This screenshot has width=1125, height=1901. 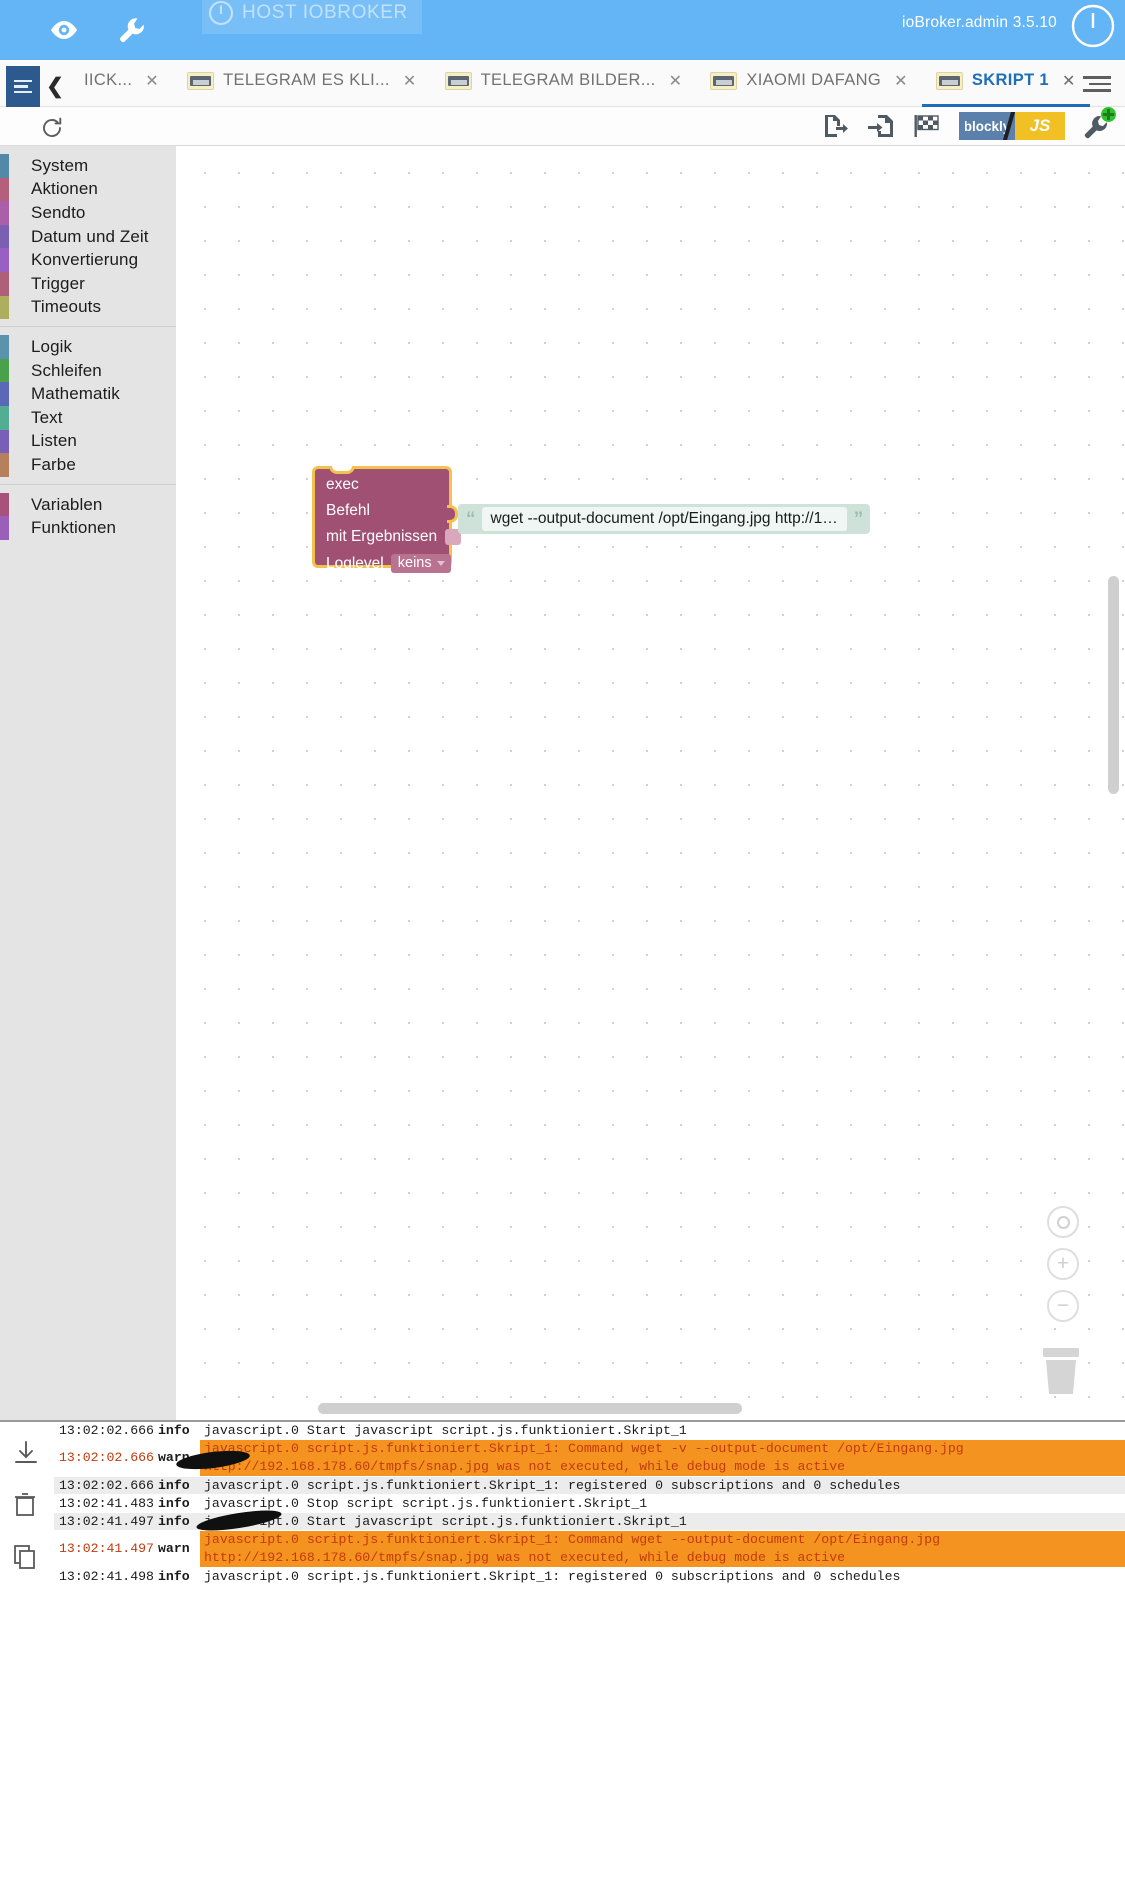 What do you see at coordinates (302, 83) in the screenshot?
I see `tab-telegram-es-kli: TELEGRAM ES KLI... ✕` at bounding box center [302, 83].